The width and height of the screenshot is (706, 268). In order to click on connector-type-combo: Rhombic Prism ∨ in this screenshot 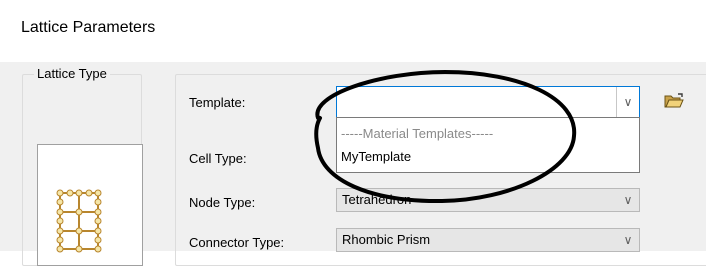, I will do `click(488, 240)`.